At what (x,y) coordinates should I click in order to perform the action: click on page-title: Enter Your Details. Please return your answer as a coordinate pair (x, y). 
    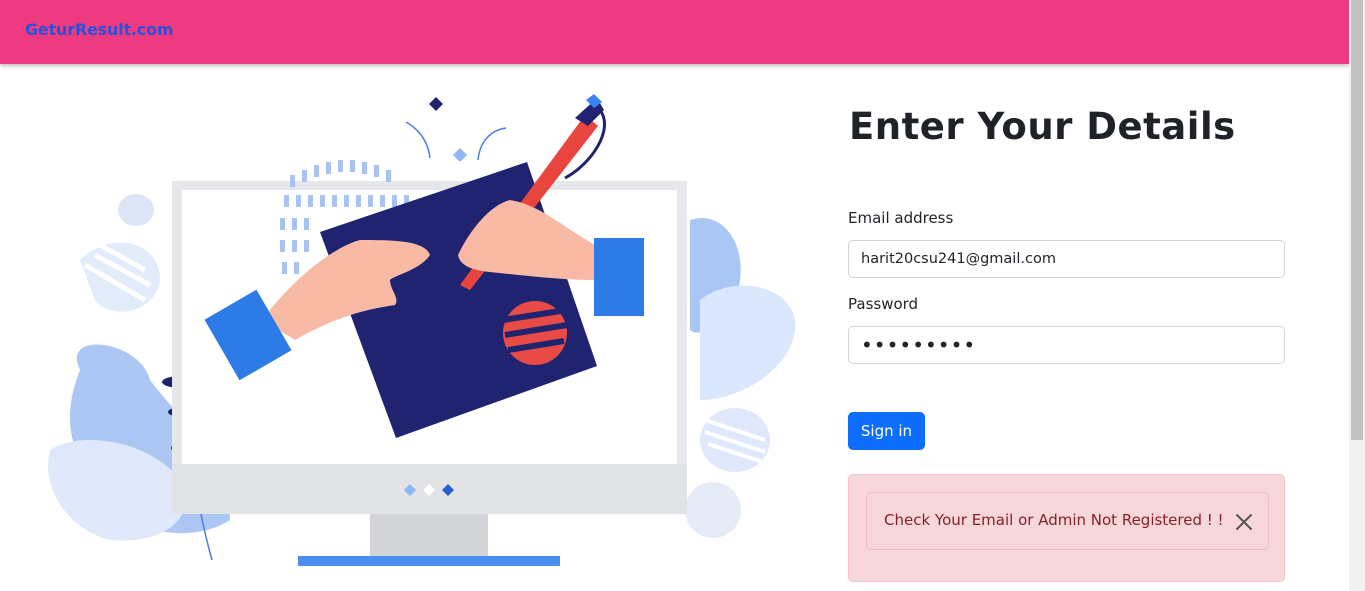
    Looking at the image, I should click on (1042, 126).